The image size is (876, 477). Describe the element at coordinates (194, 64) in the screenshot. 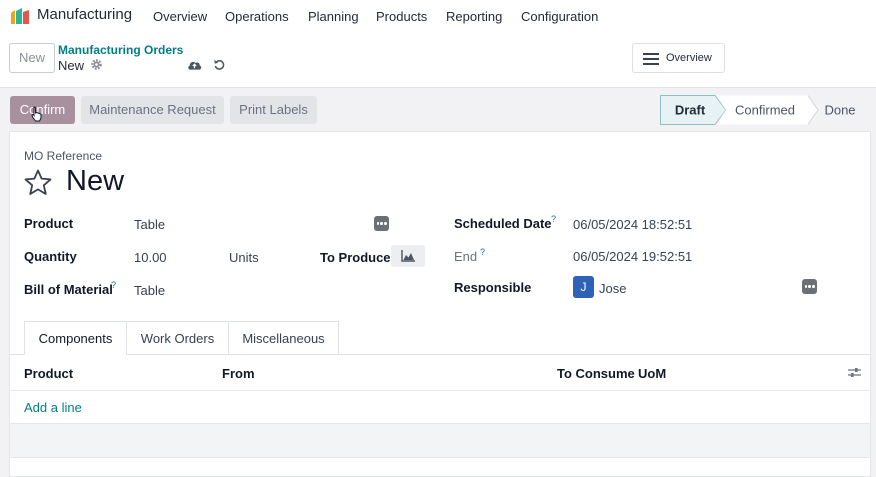

I see `cloud-upload-icon` at that location.